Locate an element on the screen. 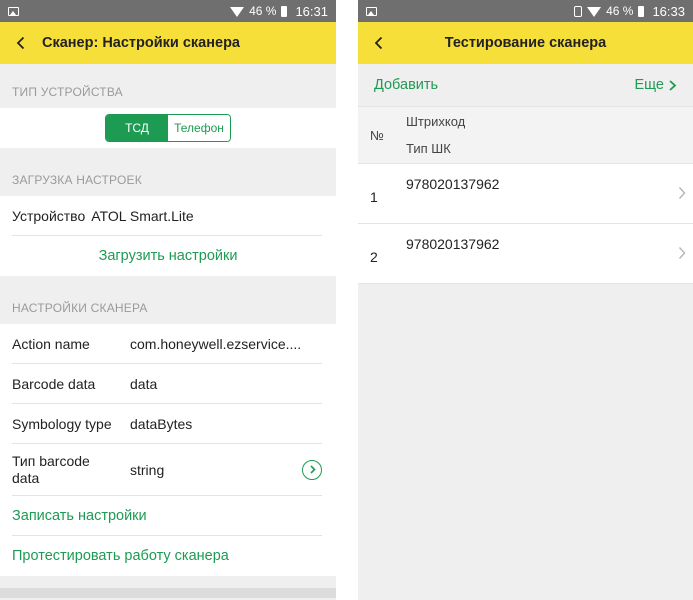  column-header-barcode: Штрихкод is located at coordinates (436, 121).